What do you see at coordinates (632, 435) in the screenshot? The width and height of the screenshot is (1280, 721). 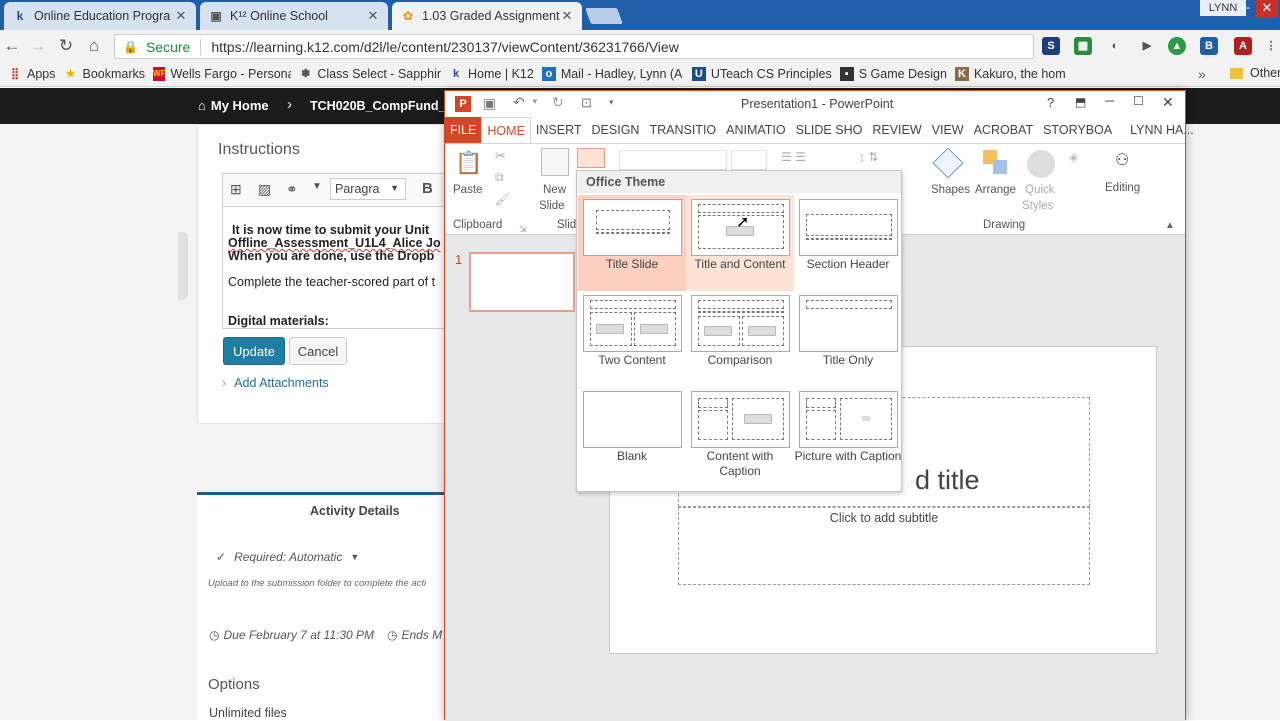 I see `layout-blank: Blank` at bounding box center [632, 435].